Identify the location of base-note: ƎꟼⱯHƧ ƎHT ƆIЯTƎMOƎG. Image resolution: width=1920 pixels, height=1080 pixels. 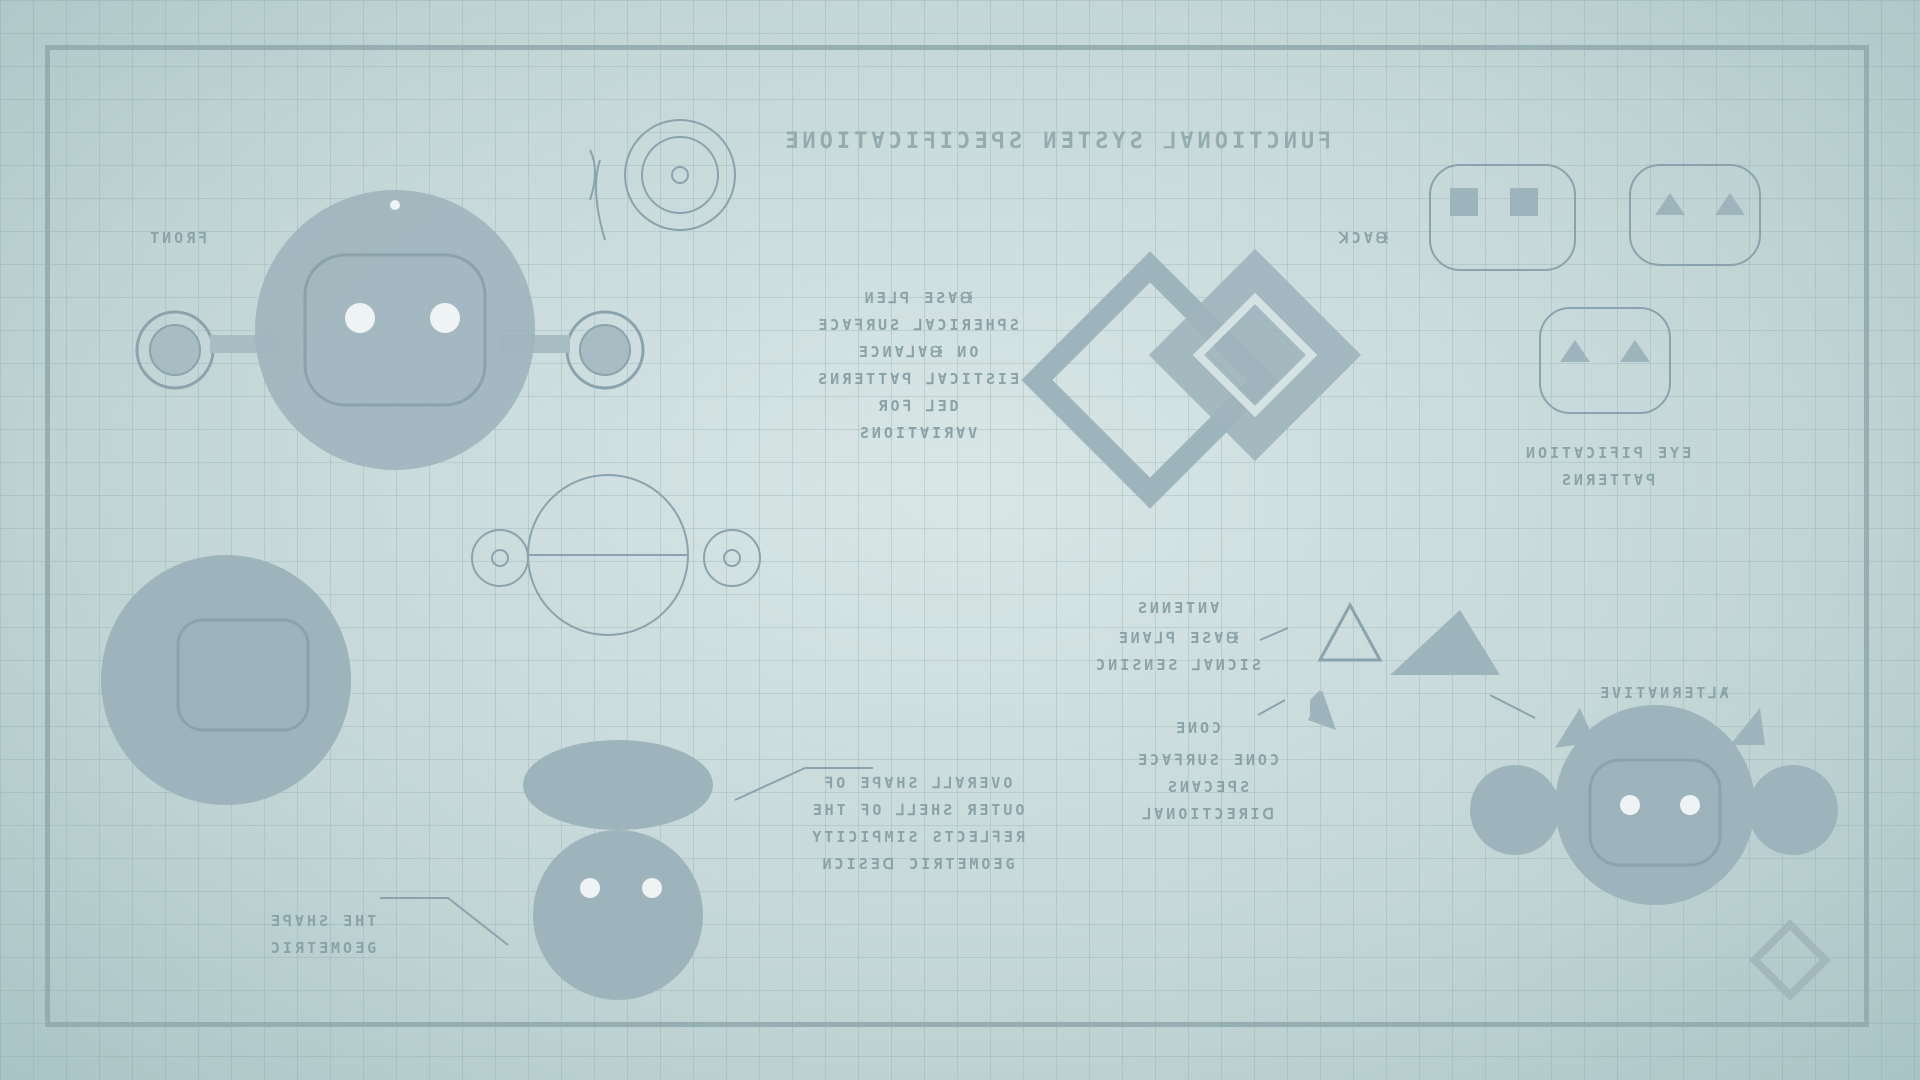
(325, 934).